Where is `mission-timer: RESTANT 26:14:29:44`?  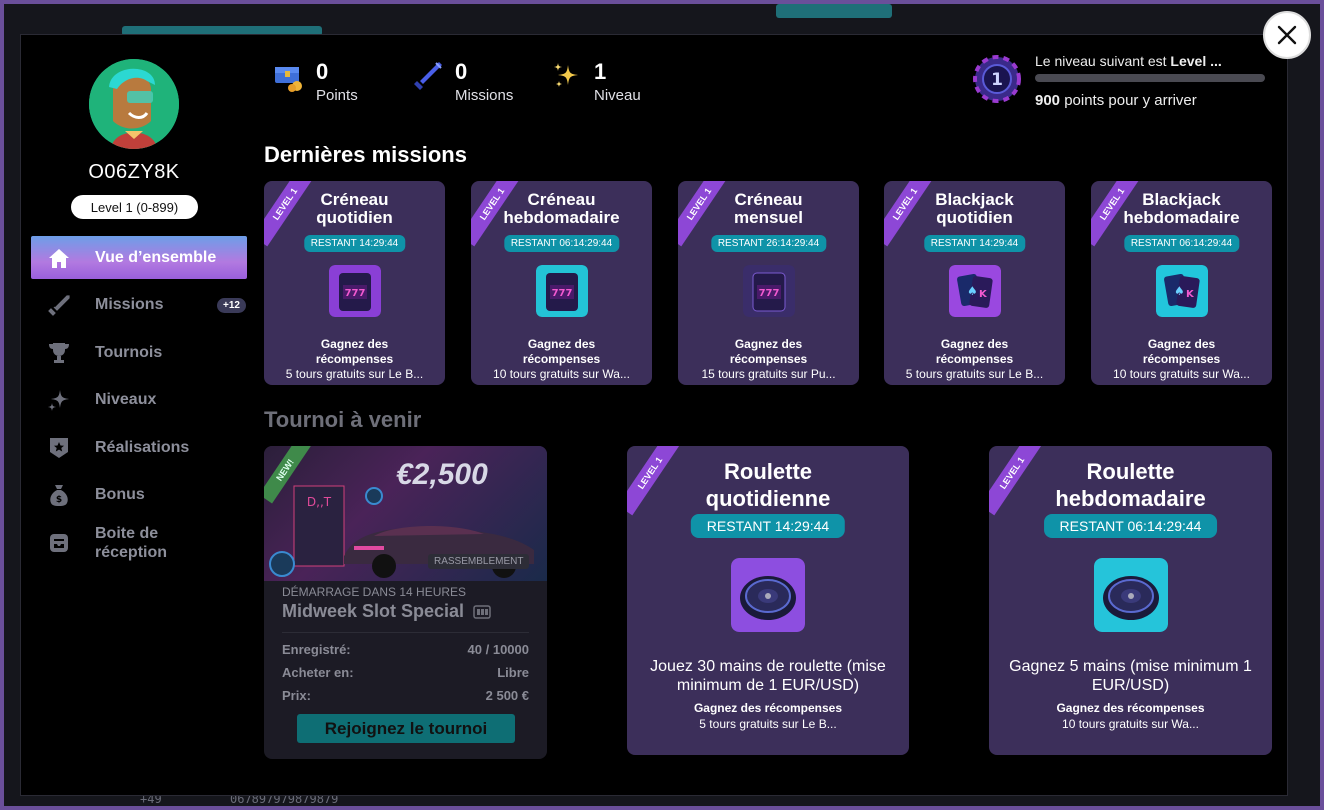 mission-timer: RESTANT 26:14:29:44 is located at coordinates (768, 243).